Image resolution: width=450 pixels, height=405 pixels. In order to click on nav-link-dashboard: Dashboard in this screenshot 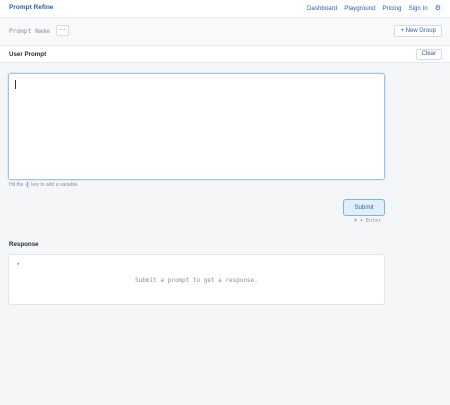, I will do `click(322, 8)`.